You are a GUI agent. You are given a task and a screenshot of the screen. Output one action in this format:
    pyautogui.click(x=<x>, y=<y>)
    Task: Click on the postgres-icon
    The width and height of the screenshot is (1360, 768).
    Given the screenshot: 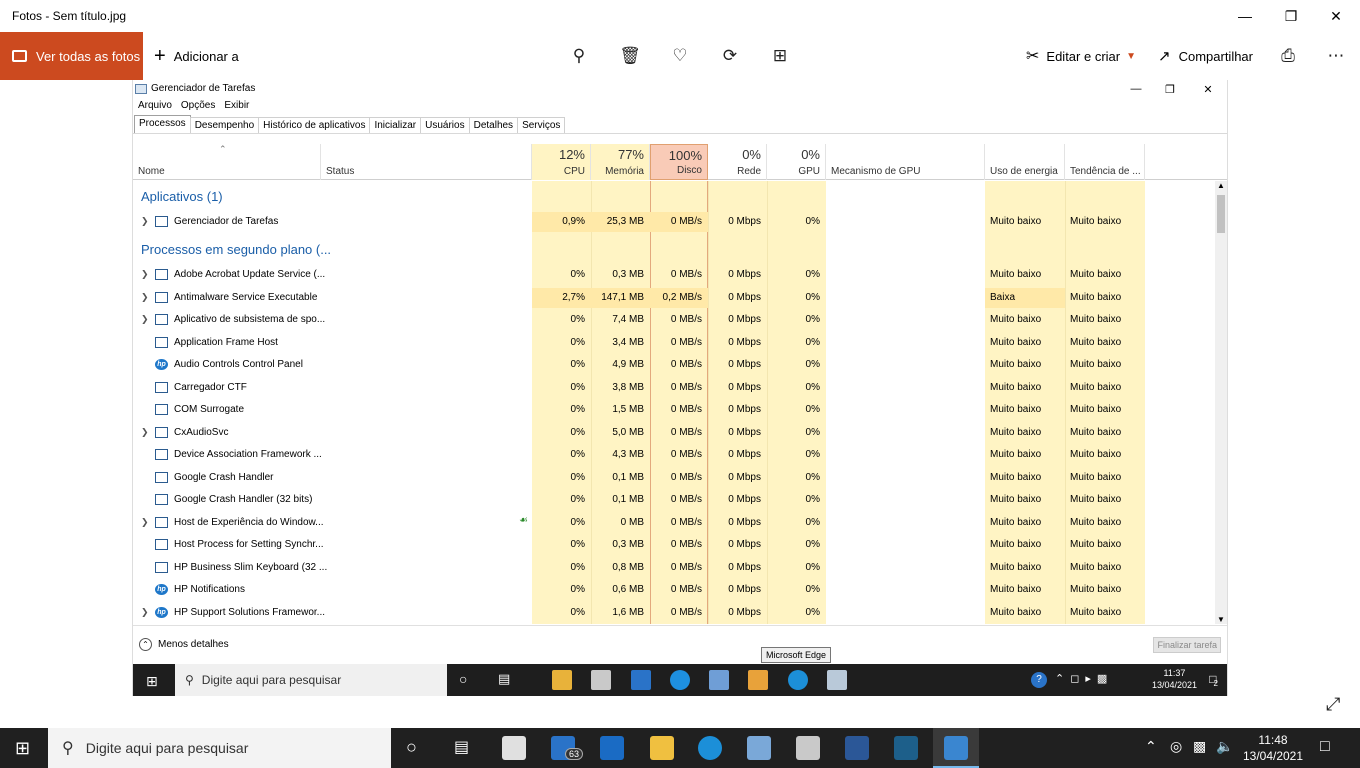 What is the action you would take?
    pyautogui.click(x=759, y=748)
    